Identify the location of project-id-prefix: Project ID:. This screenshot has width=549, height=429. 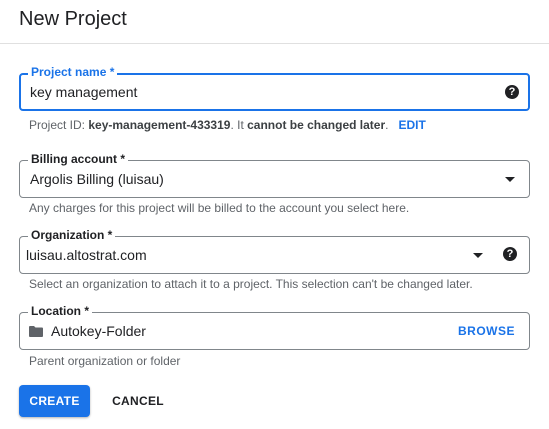
(59, 125).